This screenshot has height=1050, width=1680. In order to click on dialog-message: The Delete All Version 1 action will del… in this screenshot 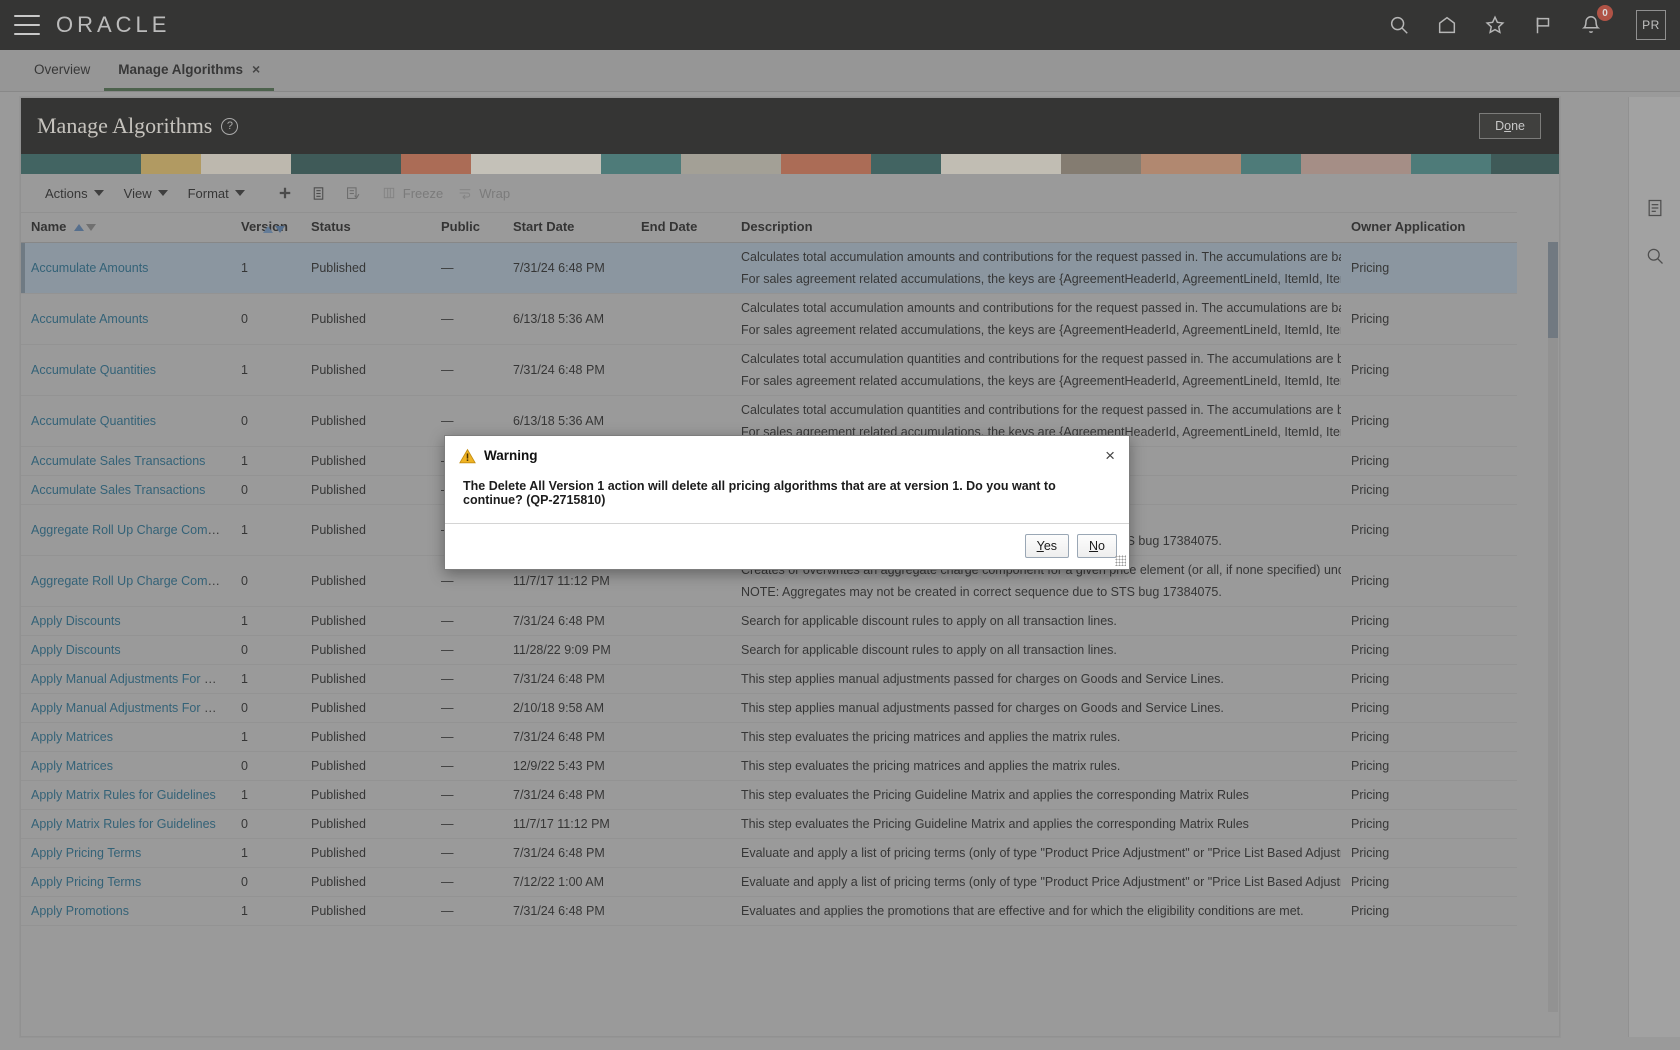, I will do `click(787, 498)`.